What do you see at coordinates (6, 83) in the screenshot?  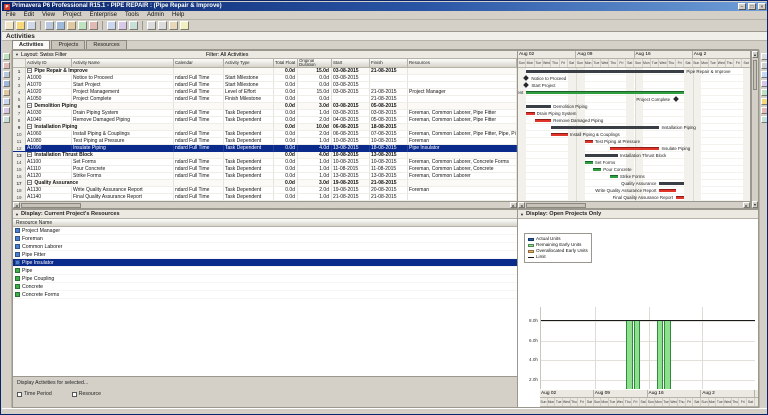 I see `copy-row-icon` at bounding box center [6, 83].